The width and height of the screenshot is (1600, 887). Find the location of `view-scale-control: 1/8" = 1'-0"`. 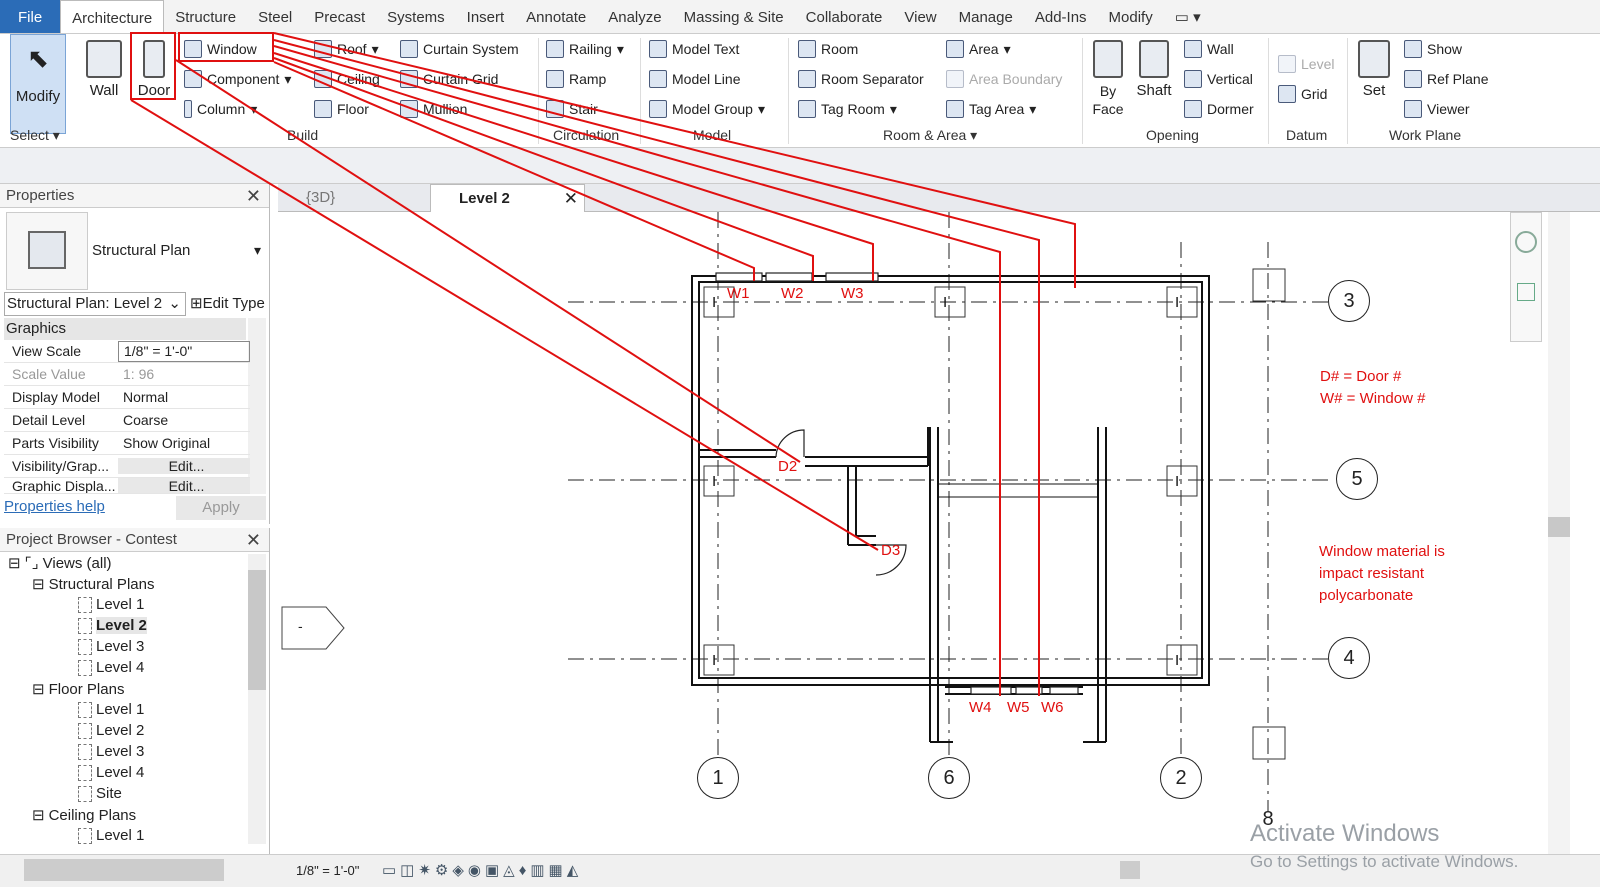

view-scale-control: 1/8" = 1'-0" is located at coordinates (327, 870).